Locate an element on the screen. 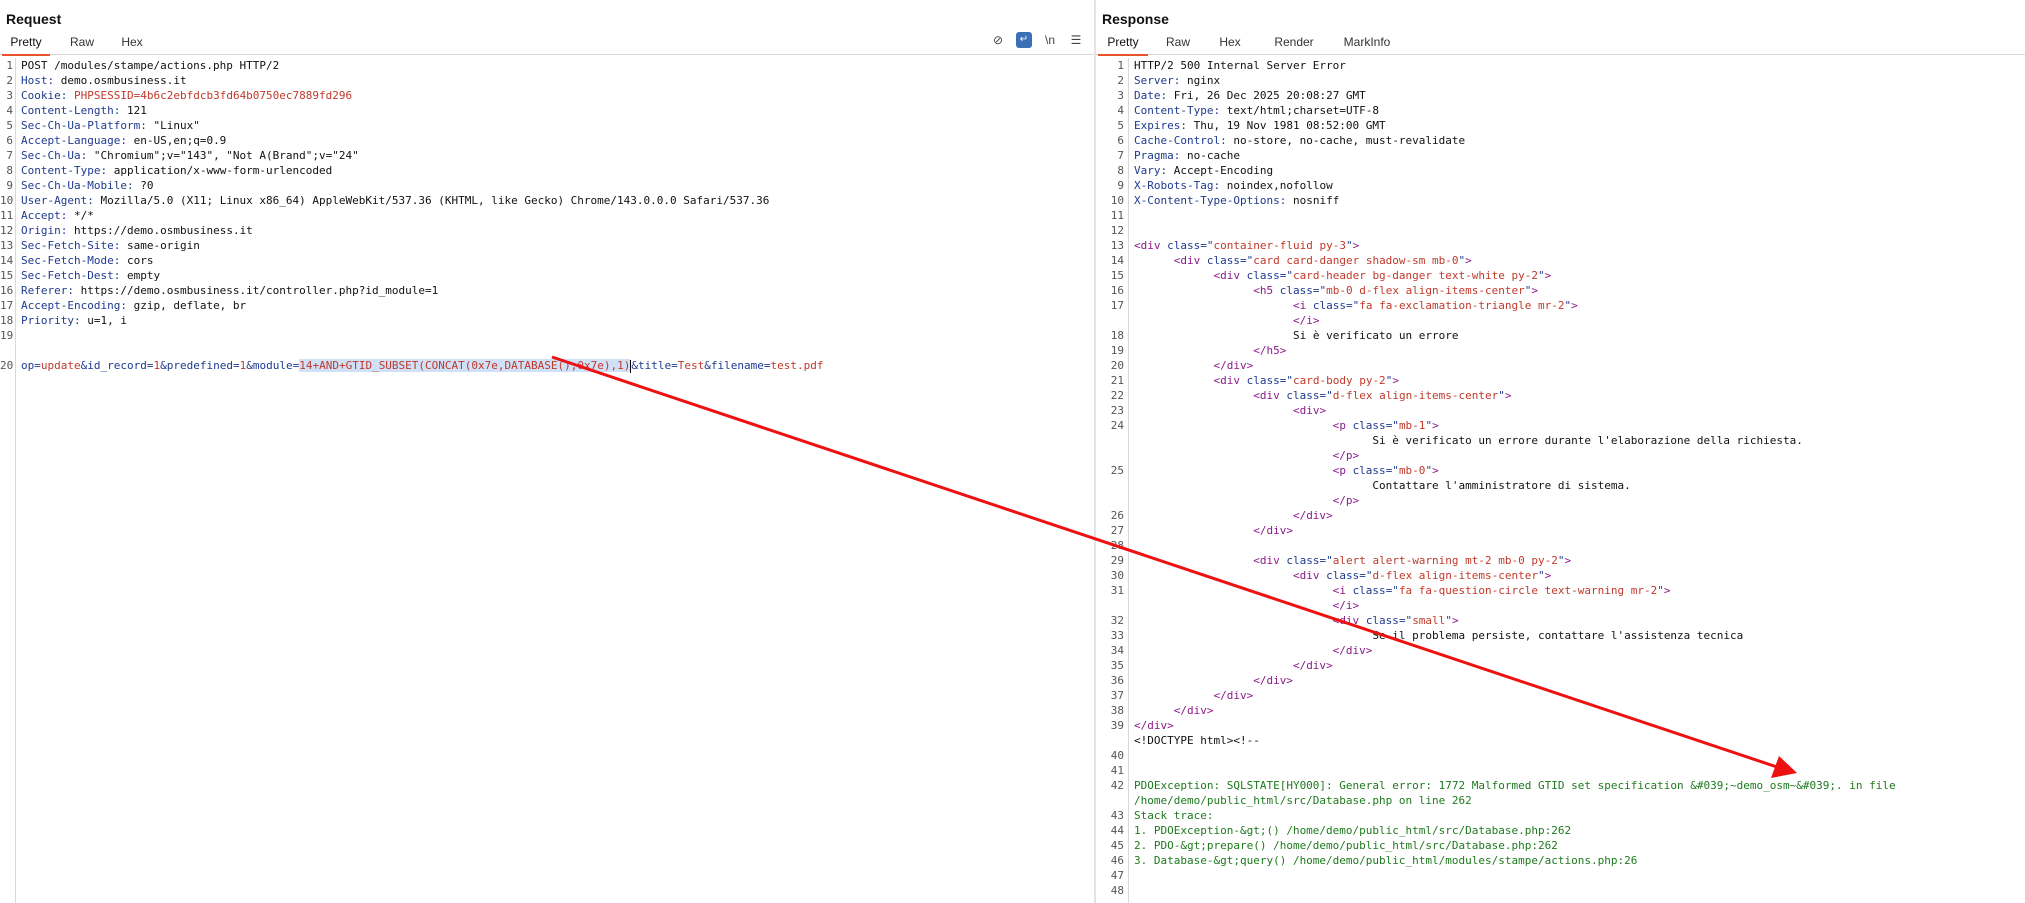  line-number: 26 is located at coordinates (1117, 515).